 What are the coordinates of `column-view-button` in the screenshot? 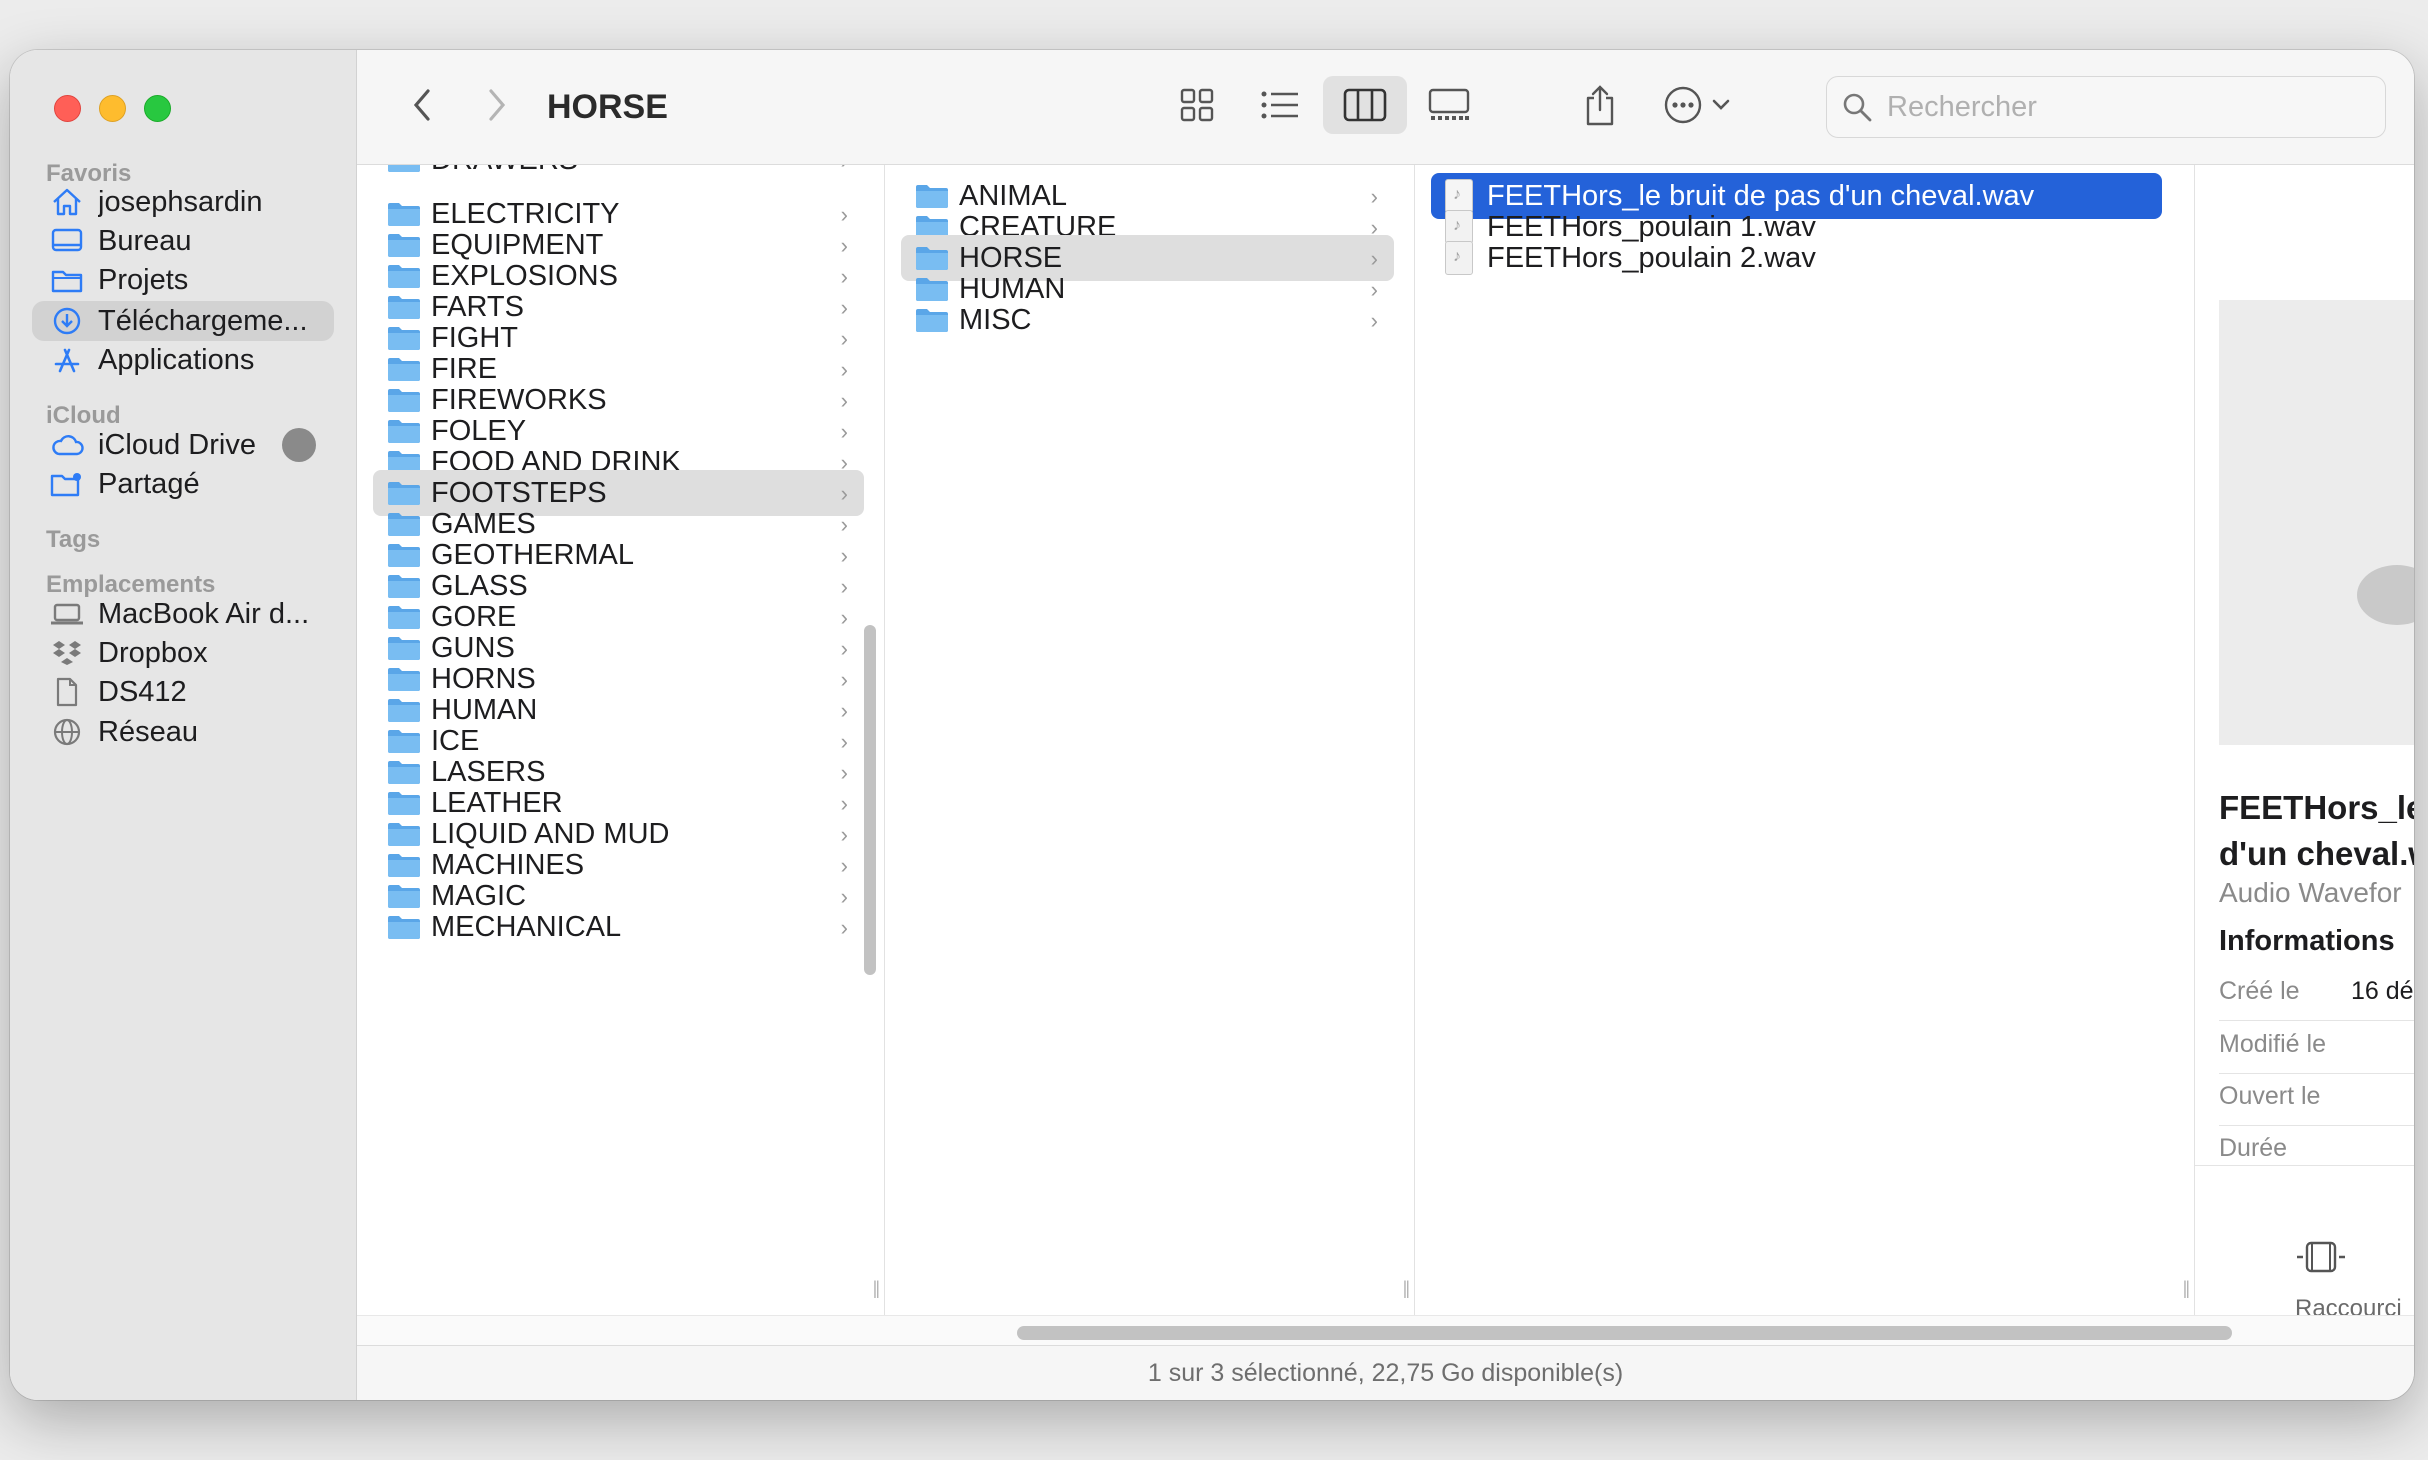 It's located at (1365, 105).